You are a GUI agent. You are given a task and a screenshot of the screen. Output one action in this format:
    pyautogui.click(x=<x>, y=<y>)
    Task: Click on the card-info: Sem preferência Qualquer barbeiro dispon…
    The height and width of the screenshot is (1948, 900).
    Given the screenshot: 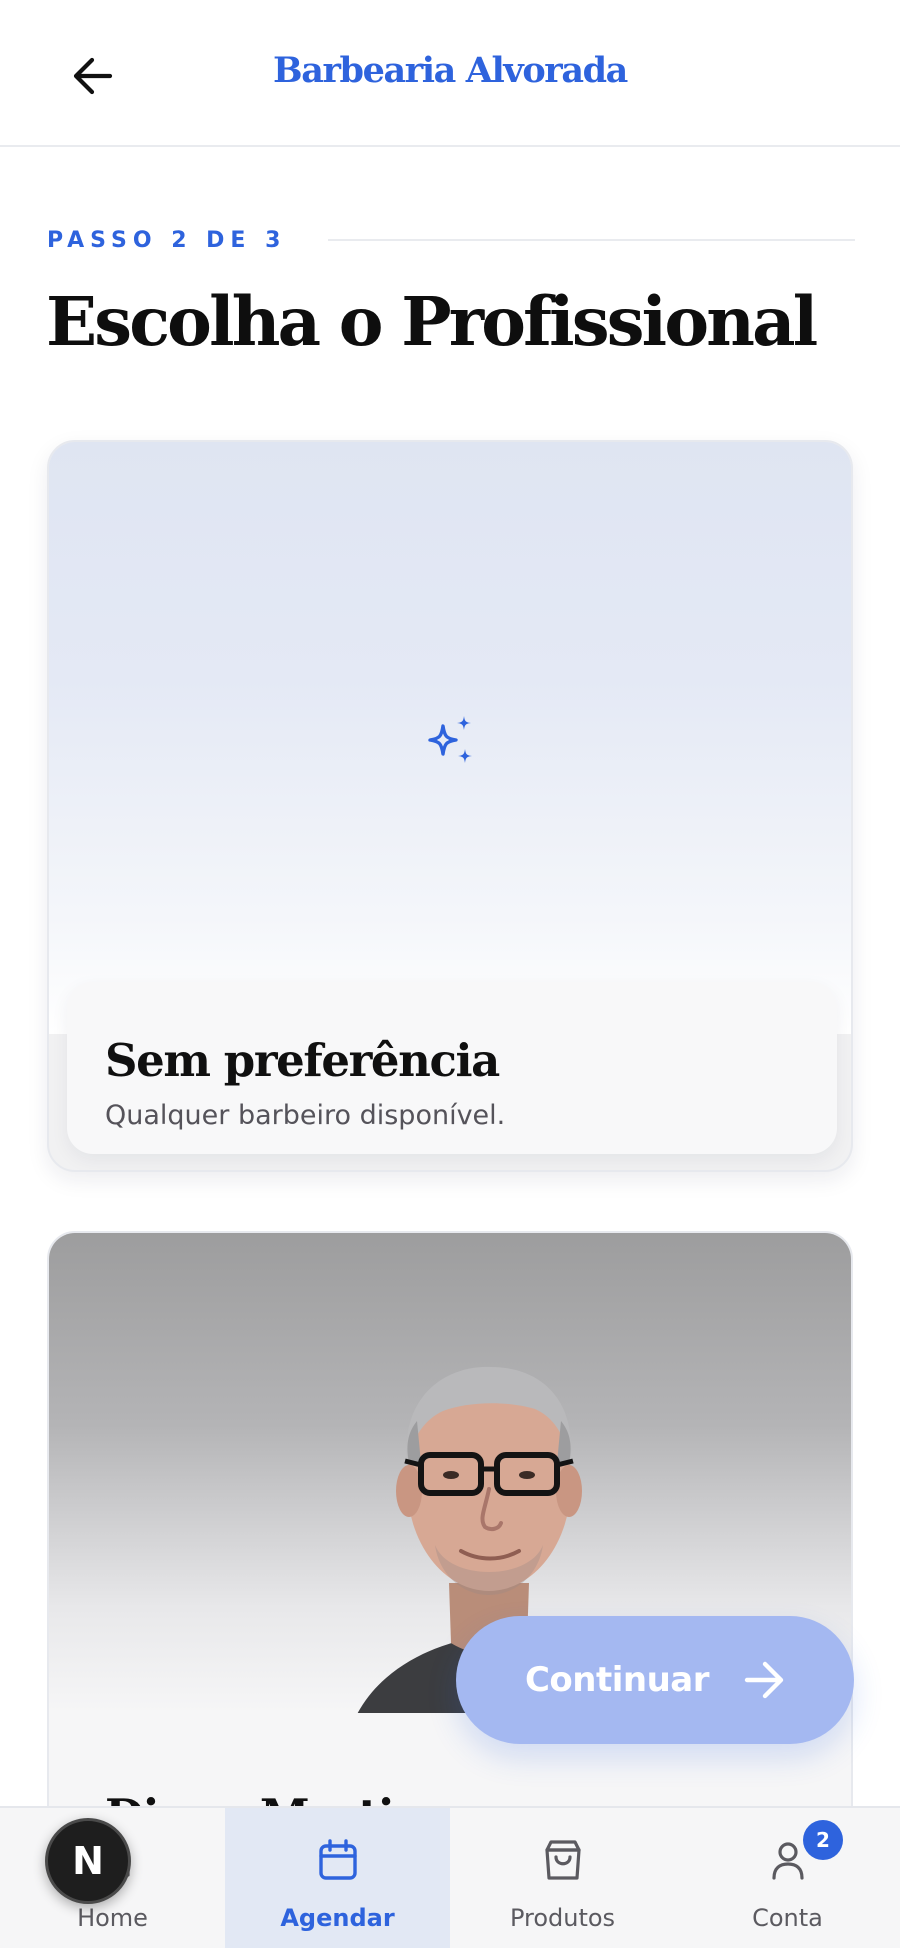 What is the action you would take?
    pyautogui.click(x=452, y=1068)
    